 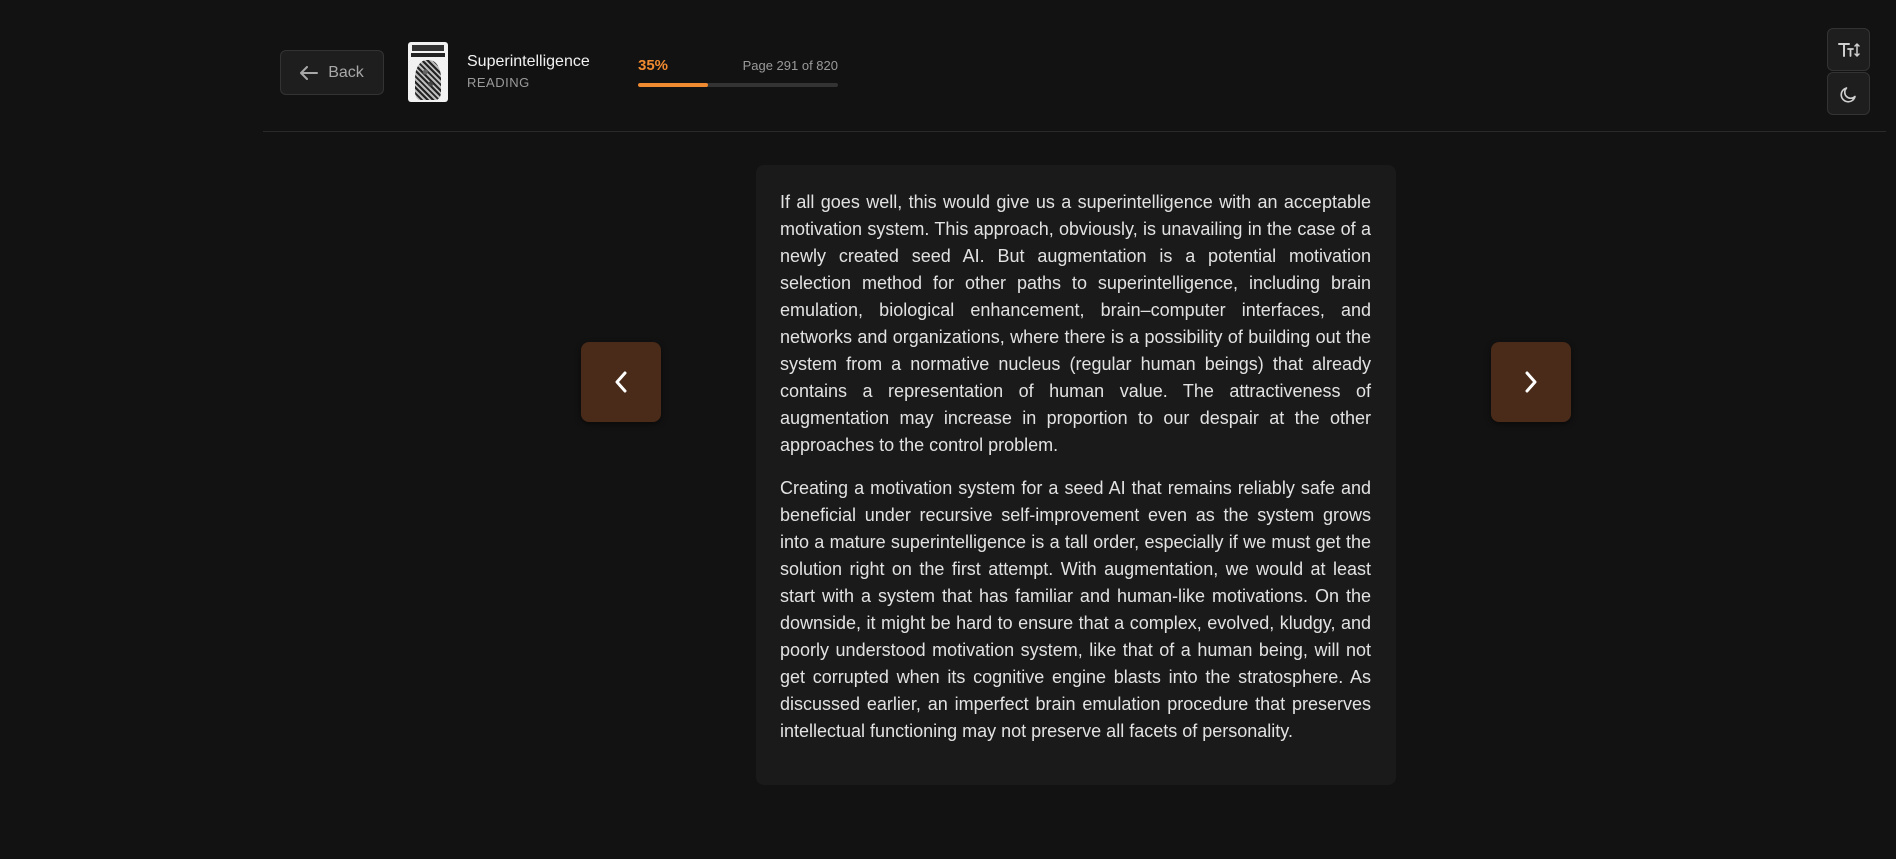 I want to click on previous-page-button, so click(x=621, y=382).